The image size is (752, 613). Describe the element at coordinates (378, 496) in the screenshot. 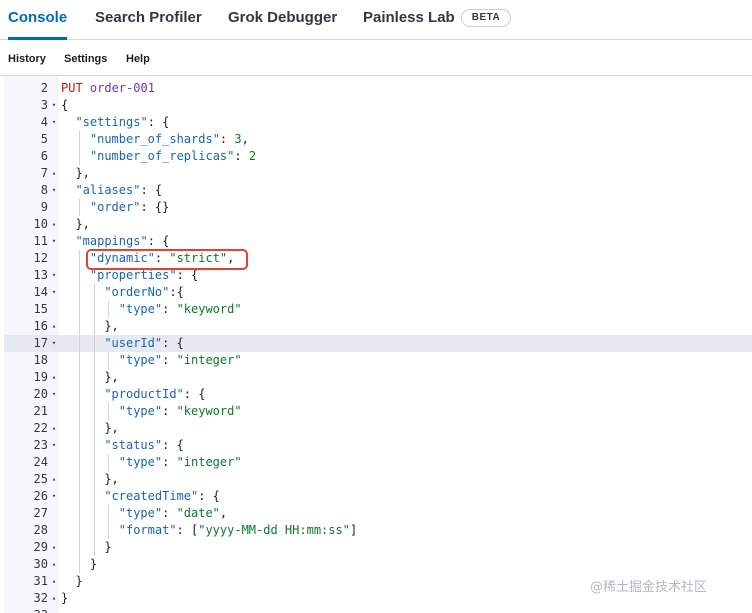

I see `editor-line: 26 ▾ "createdTime": {` at that location.